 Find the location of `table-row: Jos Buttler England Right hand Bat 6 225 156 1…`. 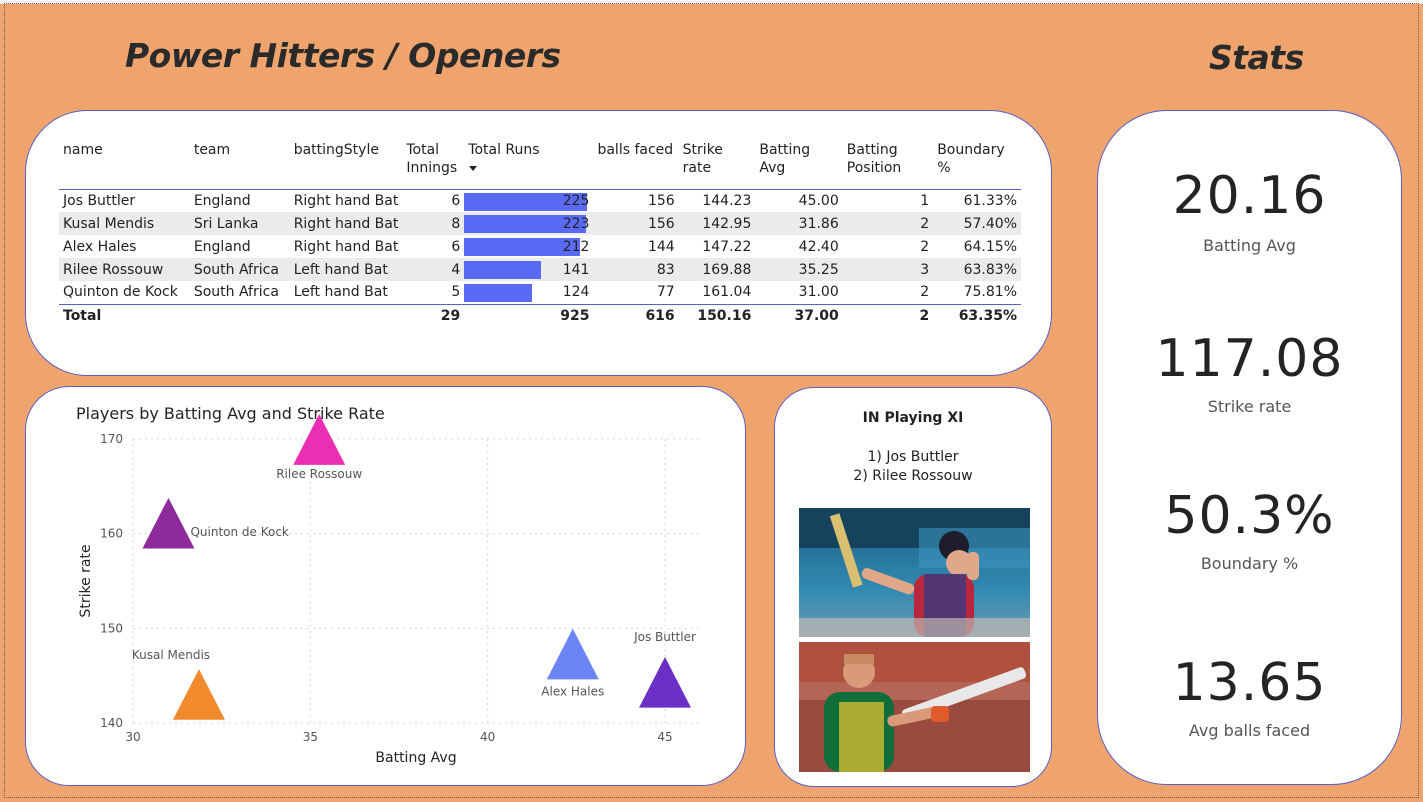

table-row: Jos Buttler England Right hand Bat 6 225 156 1… is located at coordinates (540, 200).